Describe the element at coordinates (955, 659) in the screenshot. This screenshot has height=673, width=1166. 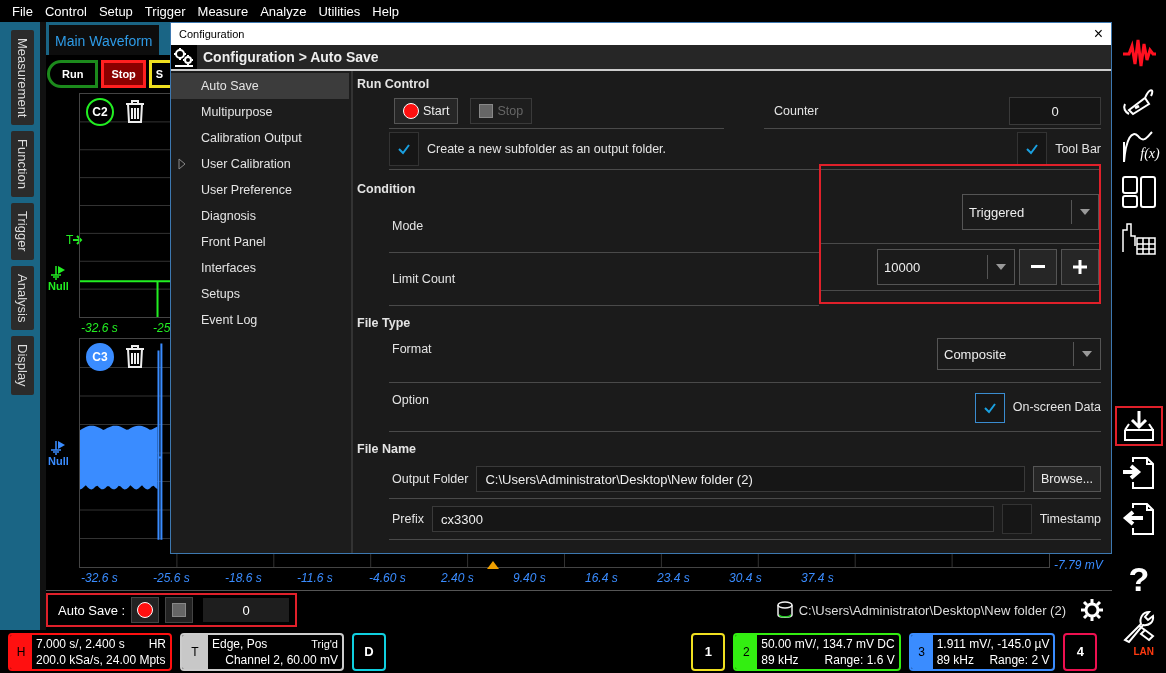
I see `channel-bandwidth: 89 kHz` at that location.